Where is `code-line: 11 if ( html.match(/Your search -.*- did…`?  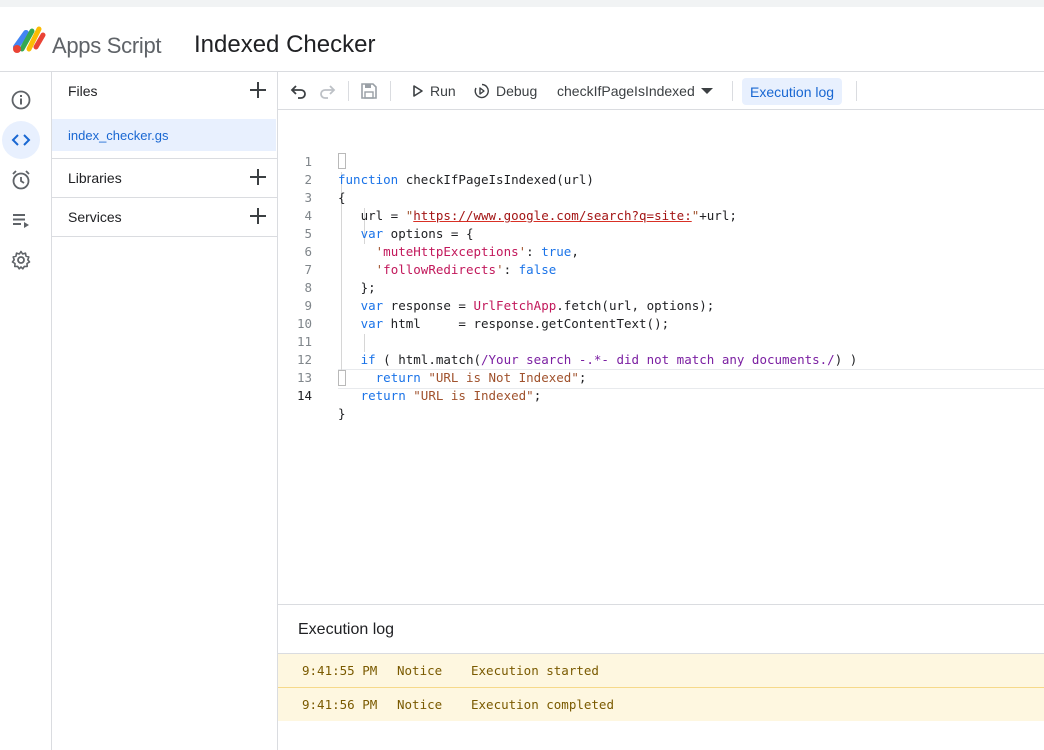
code-line: 11 if ( html.match(/Your search -.*- did… is located at coordinates (661, 341).